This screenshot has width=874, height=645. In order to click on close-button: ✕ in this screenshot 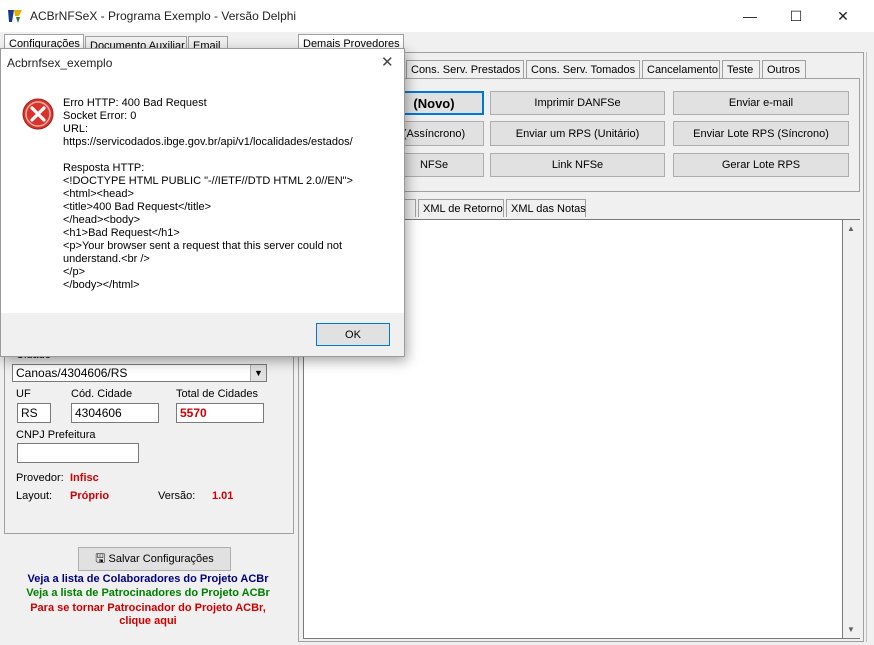, I will do `click(843, 16)`.